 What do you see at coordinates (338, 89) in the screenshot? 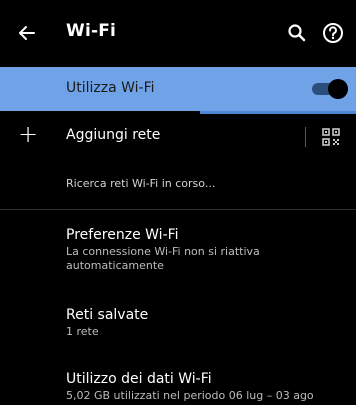
I see `switch-thumb` at bounding box center [338, 89].